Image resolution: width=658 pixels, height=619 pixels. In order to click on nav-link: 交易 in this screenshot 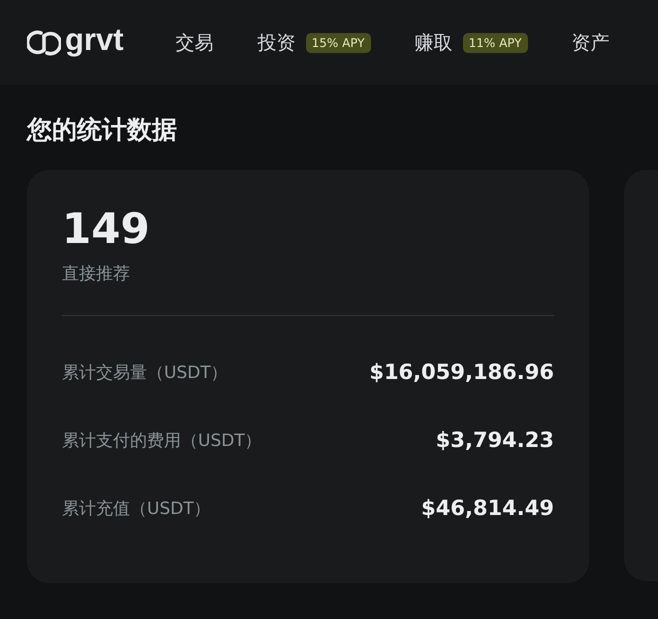, I will do `click(195, 43)`.